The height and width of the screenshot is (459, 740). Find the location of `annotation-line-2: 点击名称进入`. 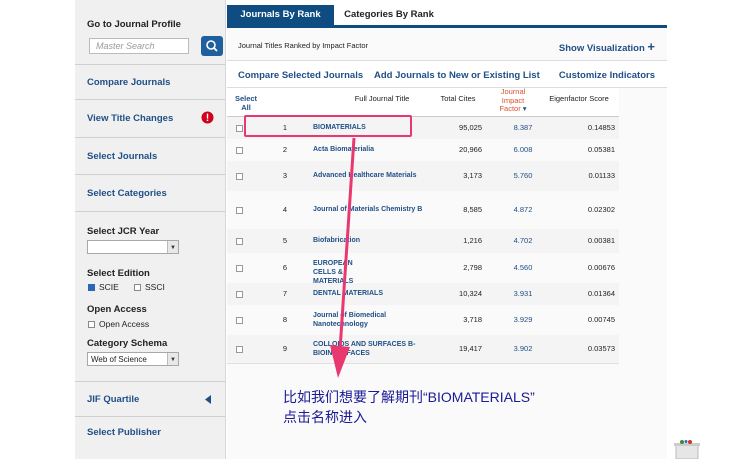

annotation-line-2: 点击名称进入 is located at coordinates (325, 417).